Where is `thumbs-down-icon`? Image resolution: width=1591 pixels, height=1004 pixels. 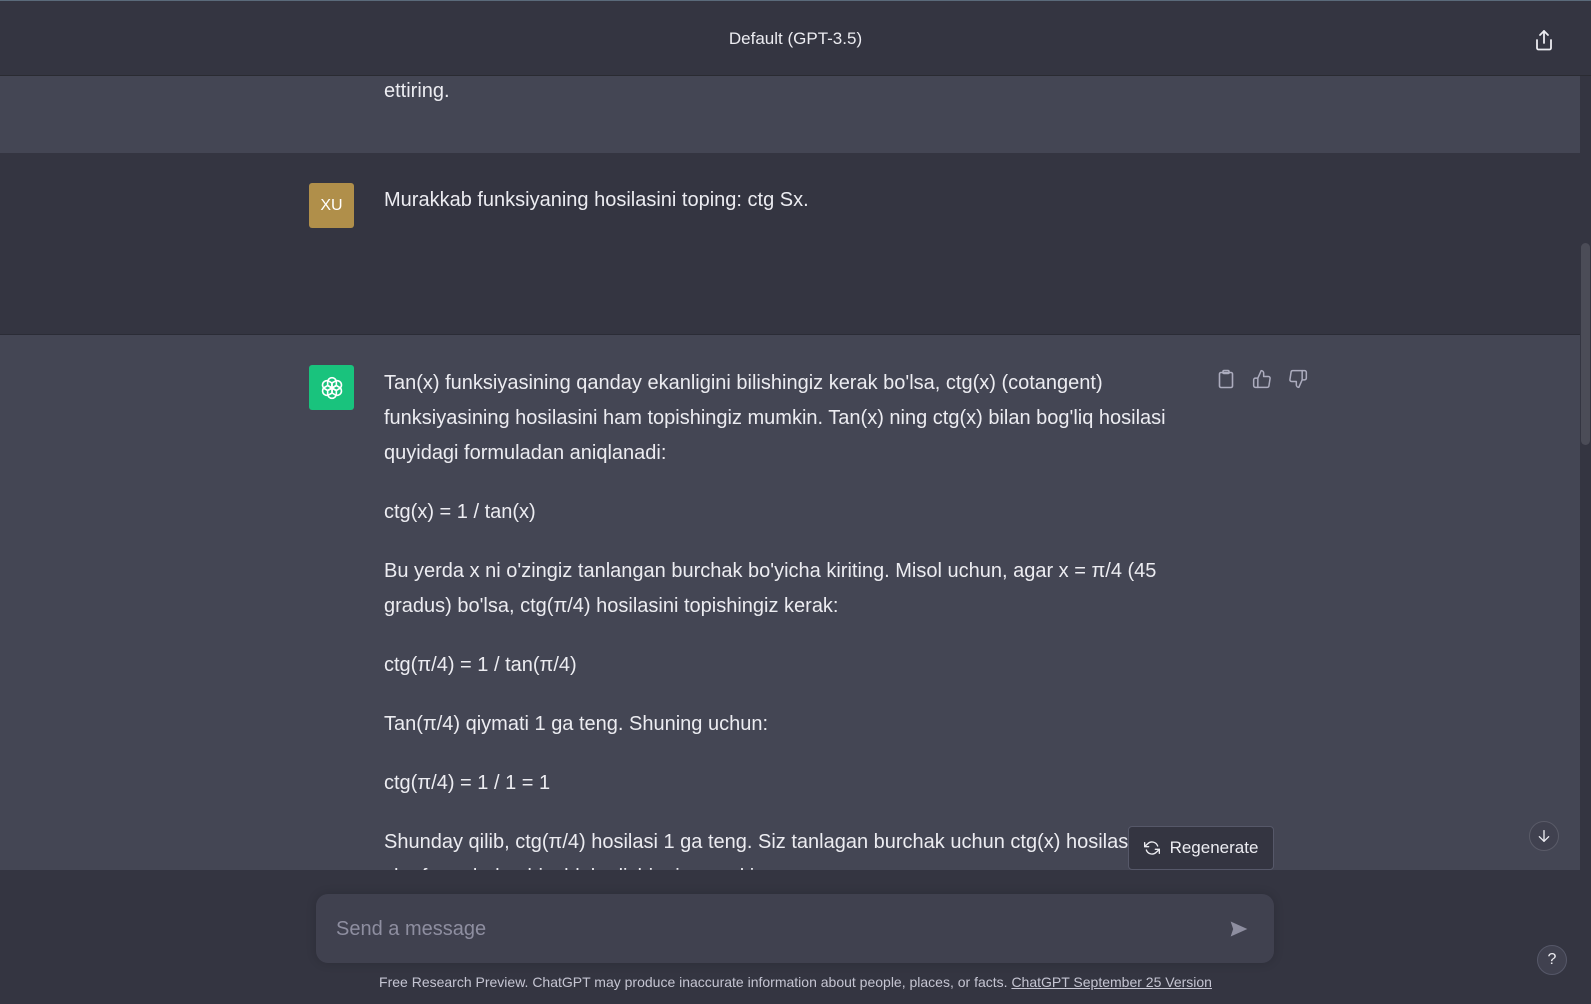
thumbs-down-icon is located at coordinates (1298, 379).